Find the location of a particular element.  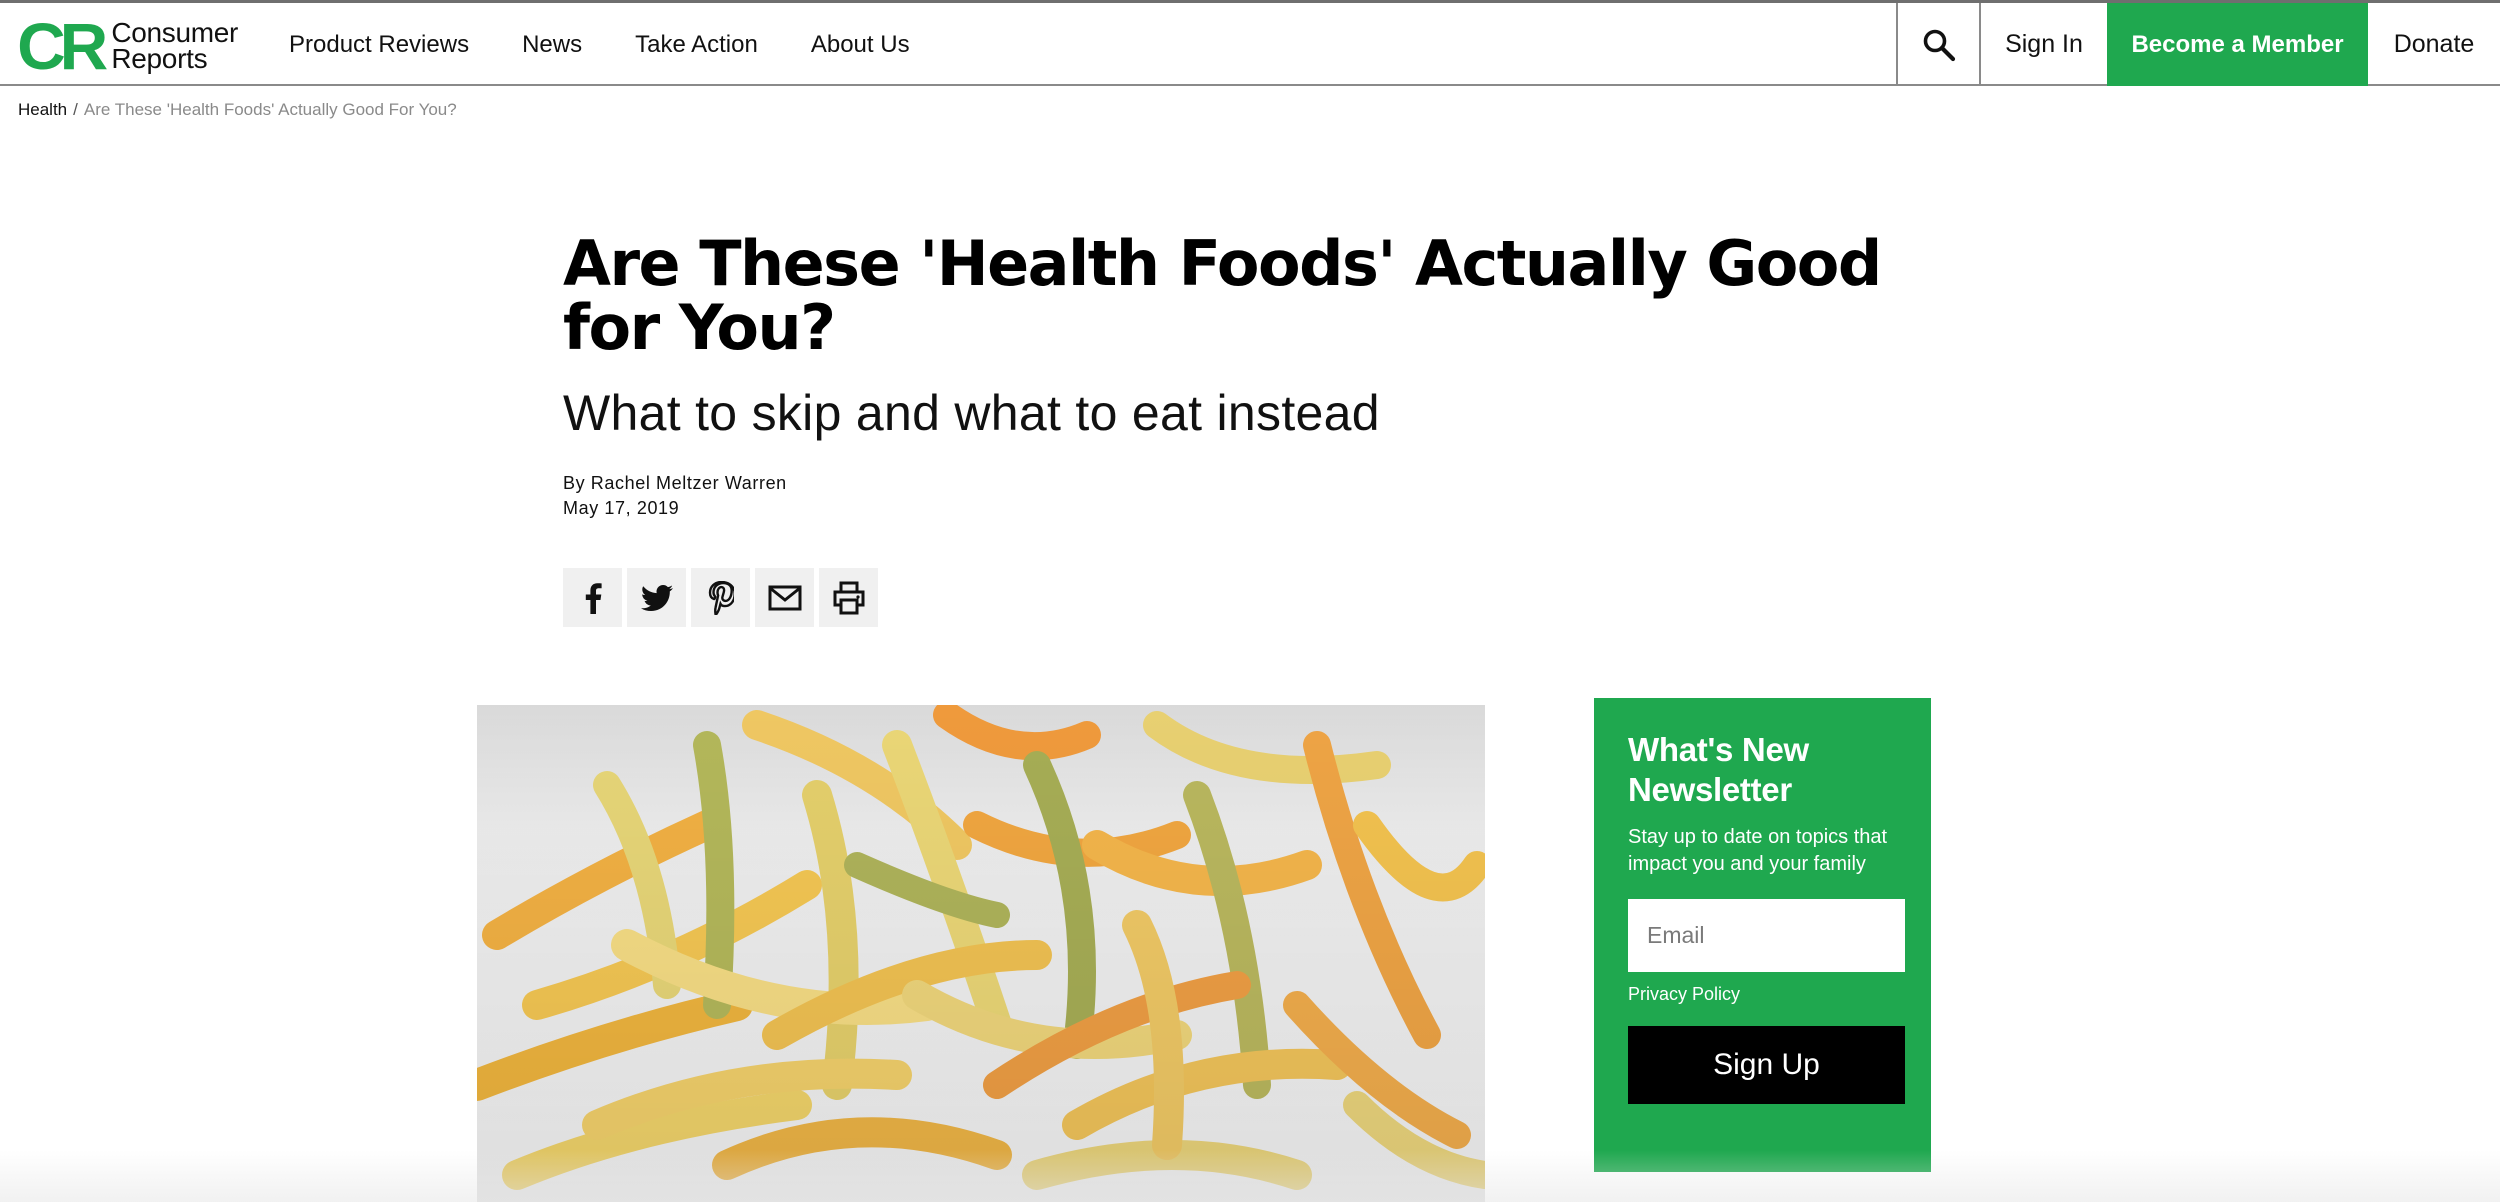

share-facebook-button is located at coordinates (592, 597).